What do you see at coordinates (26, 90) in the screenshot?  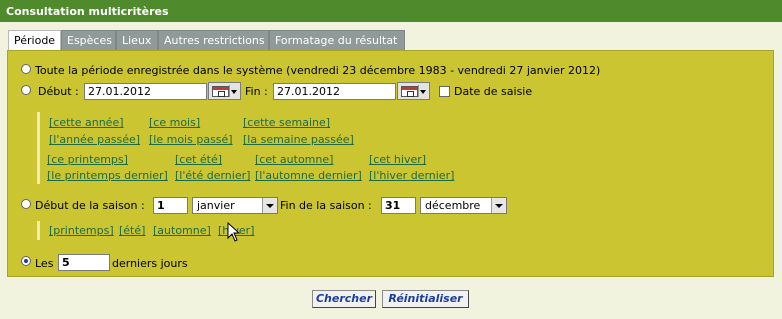 I see `radio-date-range` at bounding box center [26, 90].